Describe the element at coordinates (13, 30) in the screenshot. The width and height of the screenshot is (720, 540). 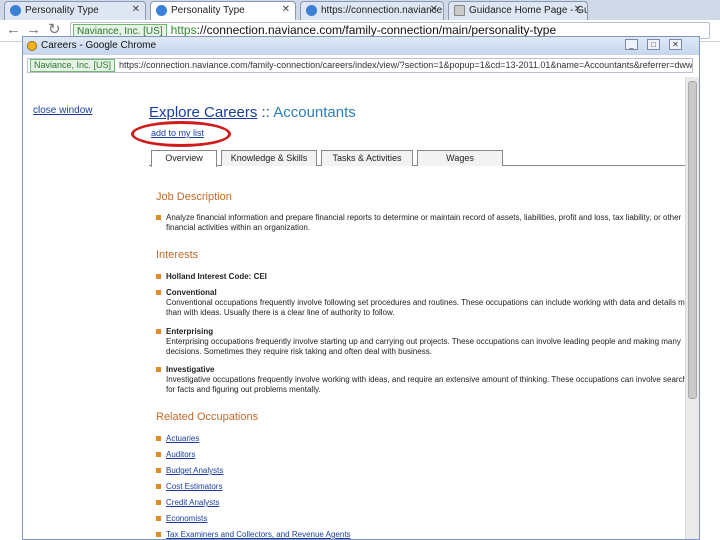
I see `back-arrow-icon: ←` at that location.